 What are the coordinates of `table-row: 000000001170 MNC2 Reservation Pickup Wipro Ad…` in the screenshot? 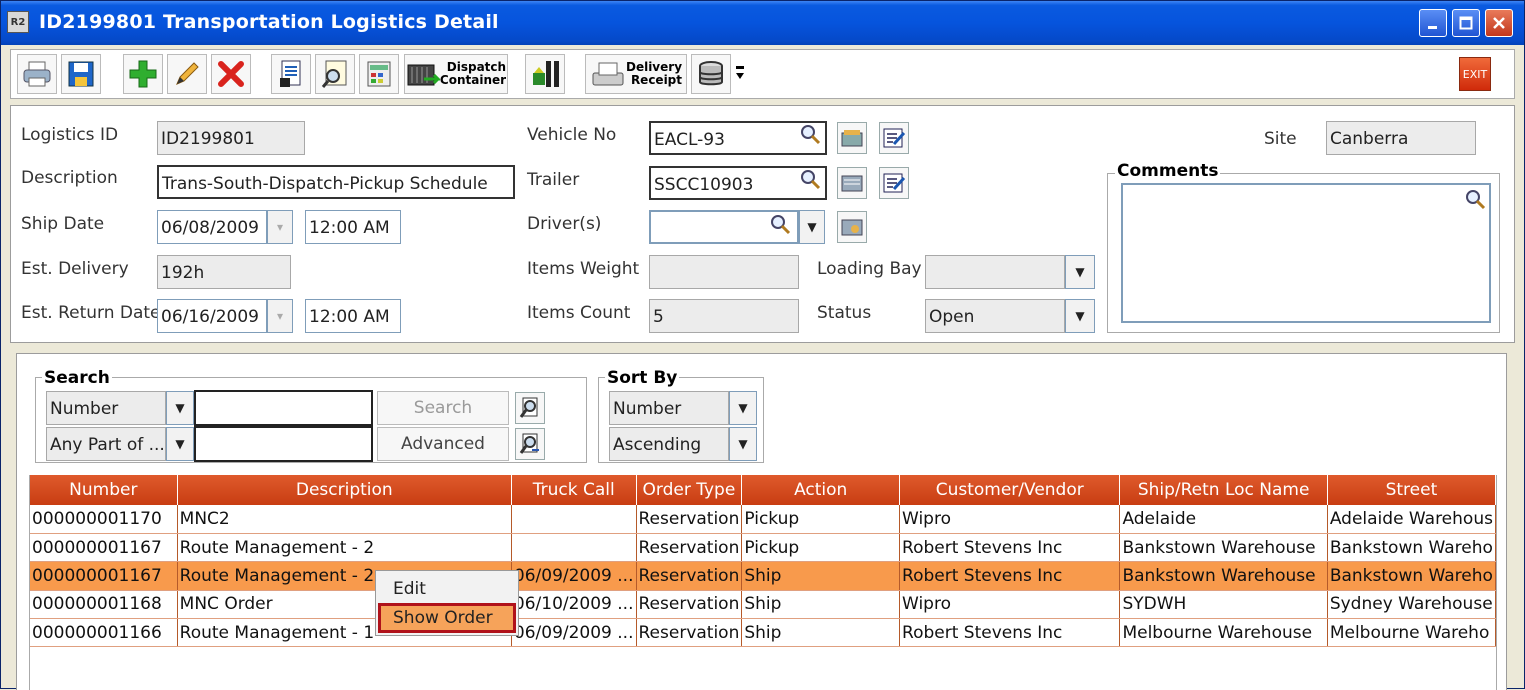 It's located at (763, 519).